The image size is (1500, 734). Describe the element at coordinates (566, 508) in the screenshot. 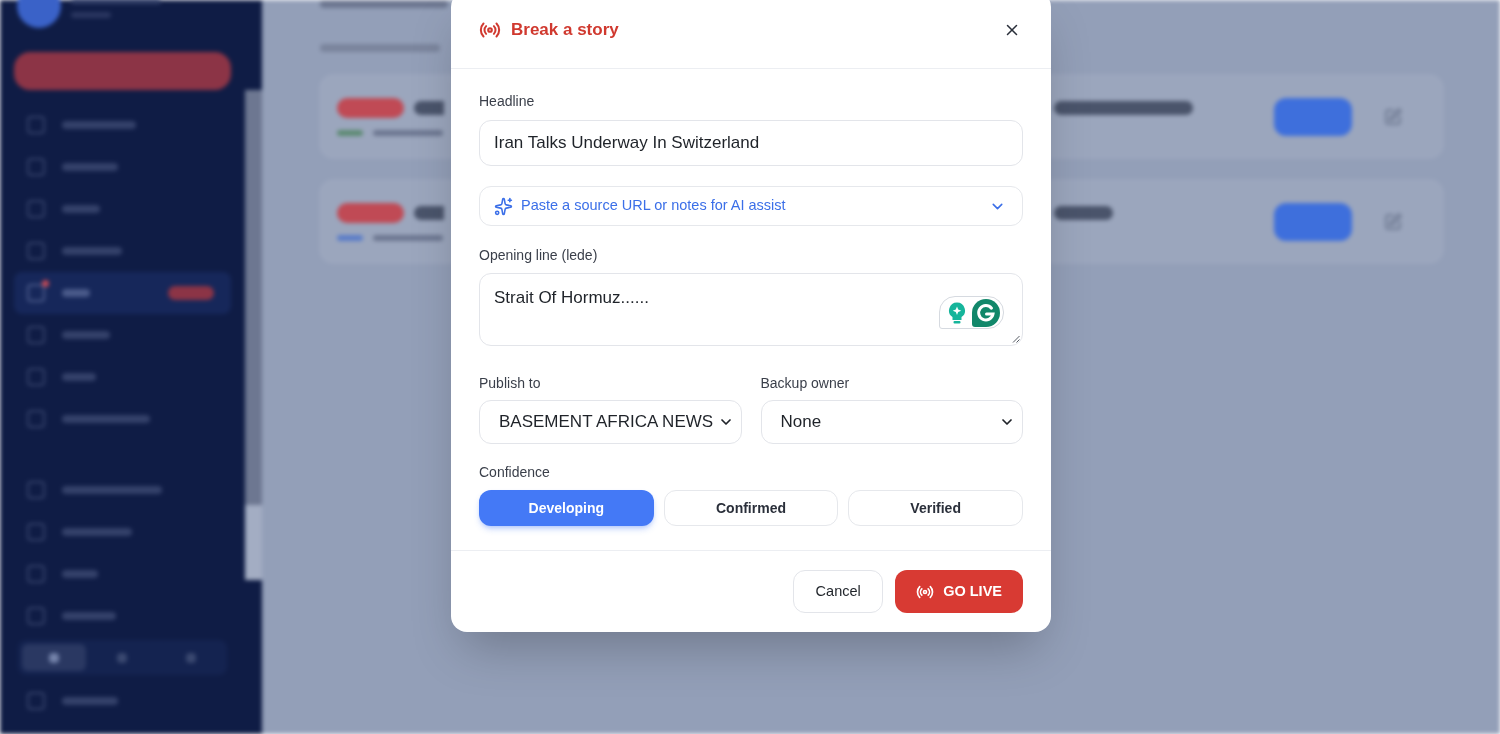

I see `confidence-option: Developing` at that location.